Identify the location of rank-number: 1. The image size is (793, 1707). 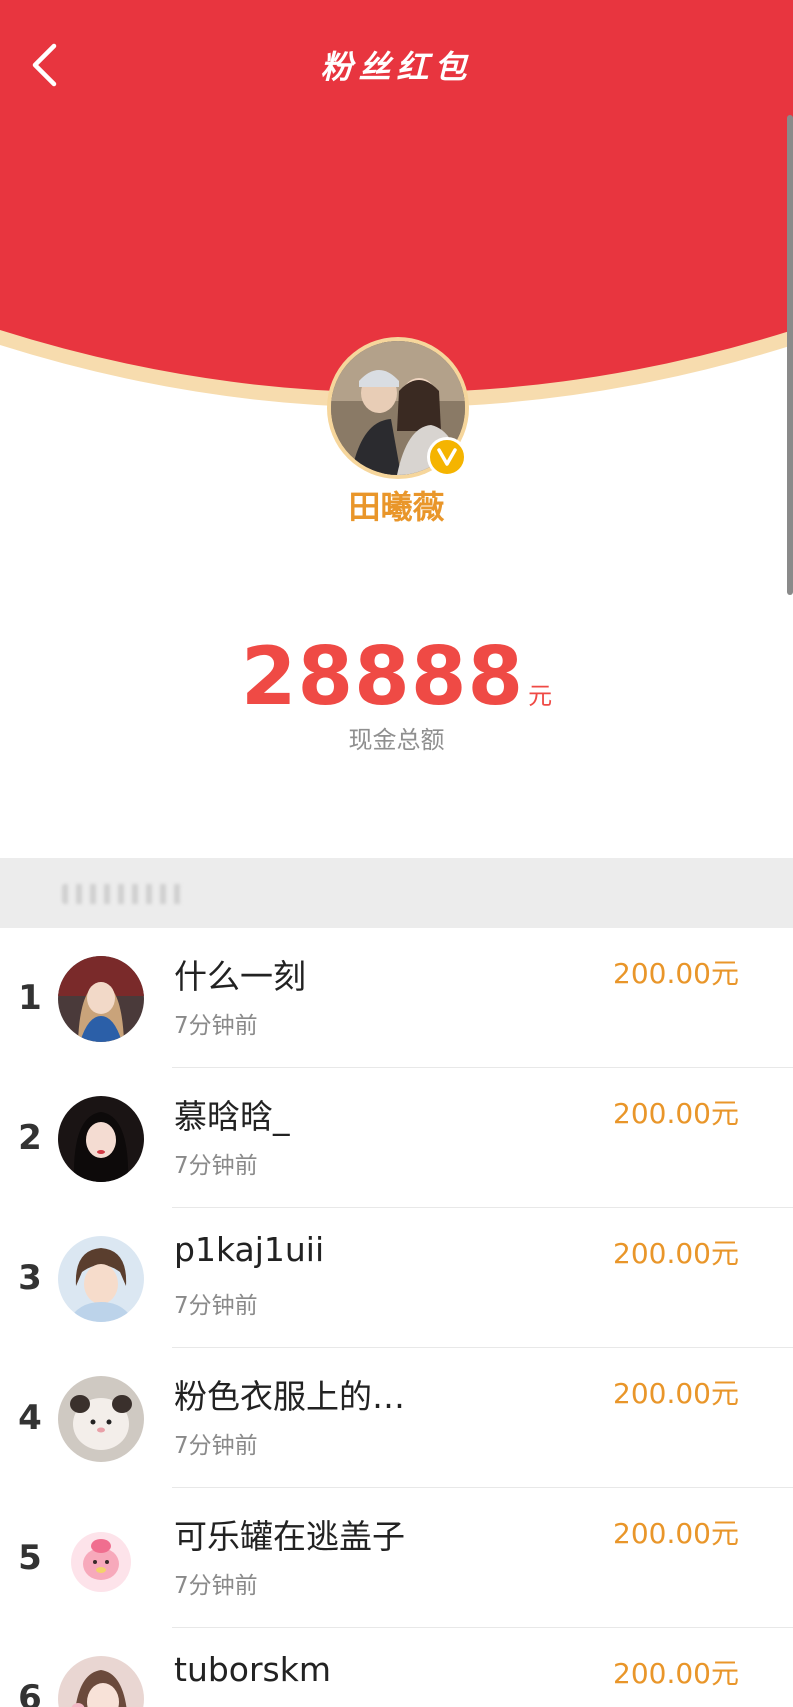
(30, 998).